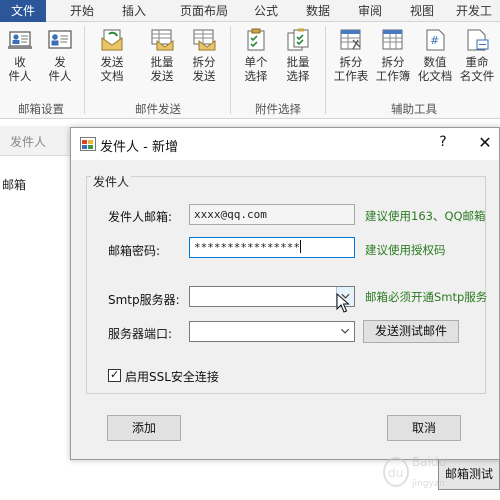  What do you see at coordinates (370, 11) in the screenshot?
I see `tab-review: 审阅` at bounding box center [370, 11].